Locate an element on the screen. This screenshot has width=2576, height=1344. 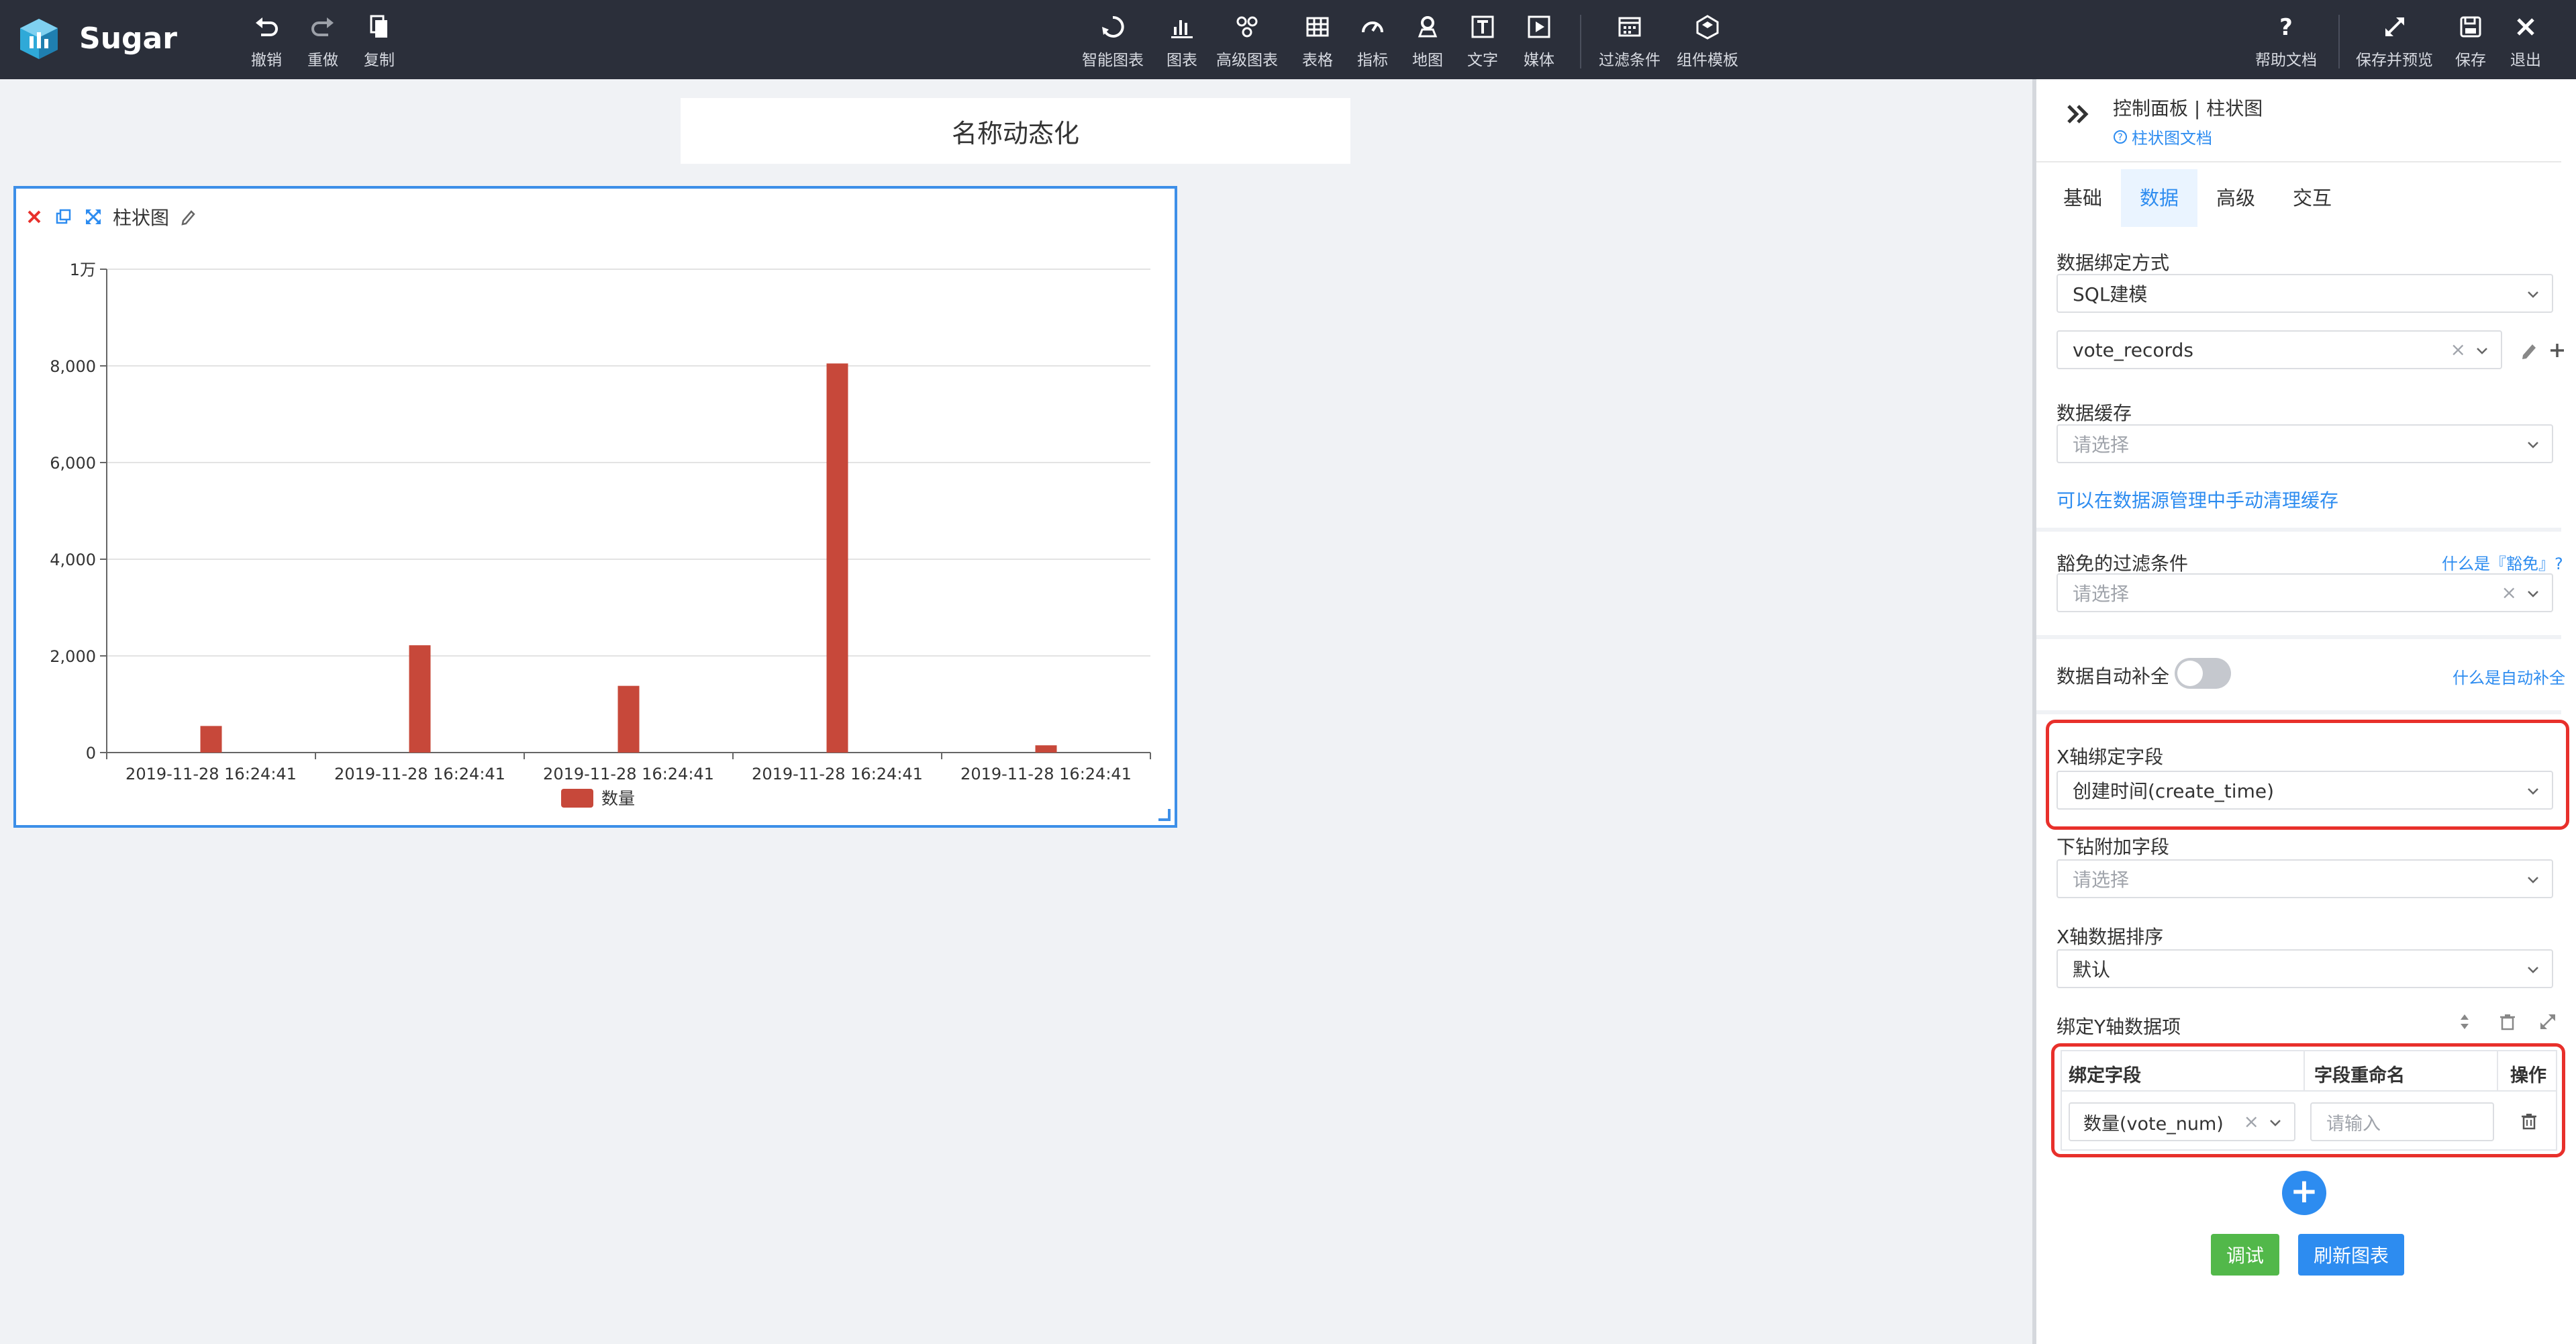
clear-cache-link: 可以在数据源管理中手动清理缓存 is located at coordinates (2197, 499).